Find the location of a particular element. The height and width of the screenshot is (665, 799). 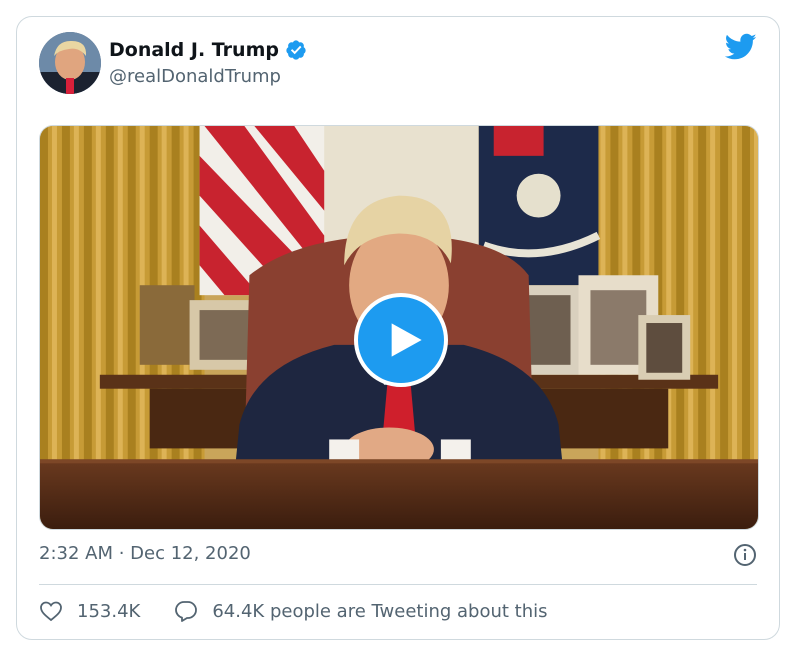

like-button: 153.4K is located at coordinates (89, 611).